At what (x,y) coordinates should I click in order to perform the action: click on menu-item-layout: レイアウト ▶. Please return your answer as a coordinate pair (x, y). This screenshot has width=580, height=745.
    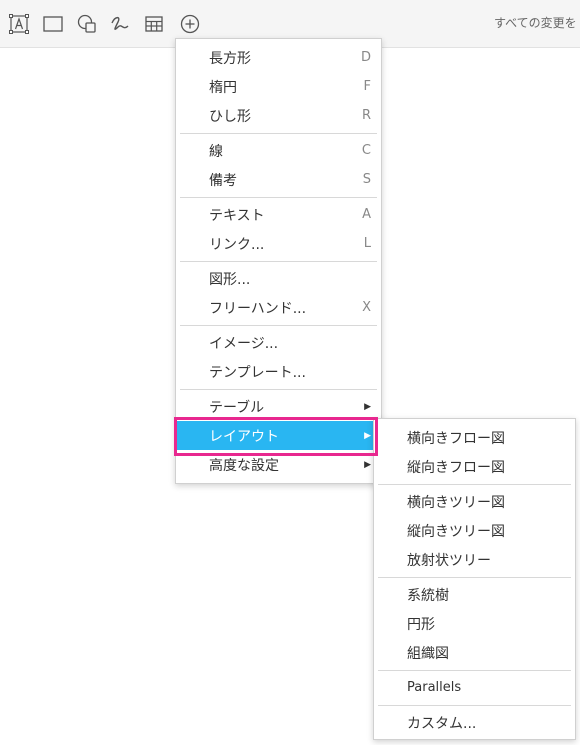
    Looking at the image, I should click on (278, 435).